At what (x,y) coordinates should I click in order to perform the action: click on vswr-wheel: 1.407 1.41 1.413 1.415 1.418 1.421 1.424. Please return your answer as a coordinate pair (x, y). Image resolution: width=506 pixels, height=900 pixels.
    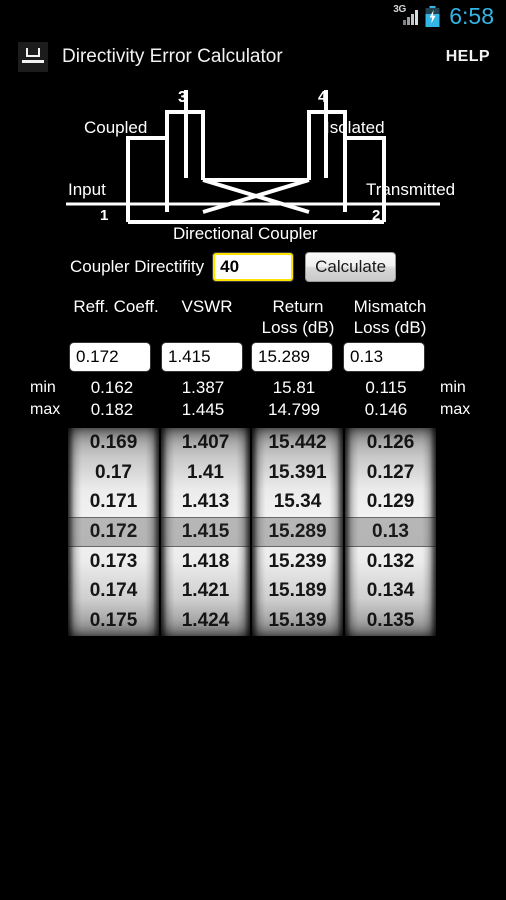
    Looking at the image, I should click on (206, 532).